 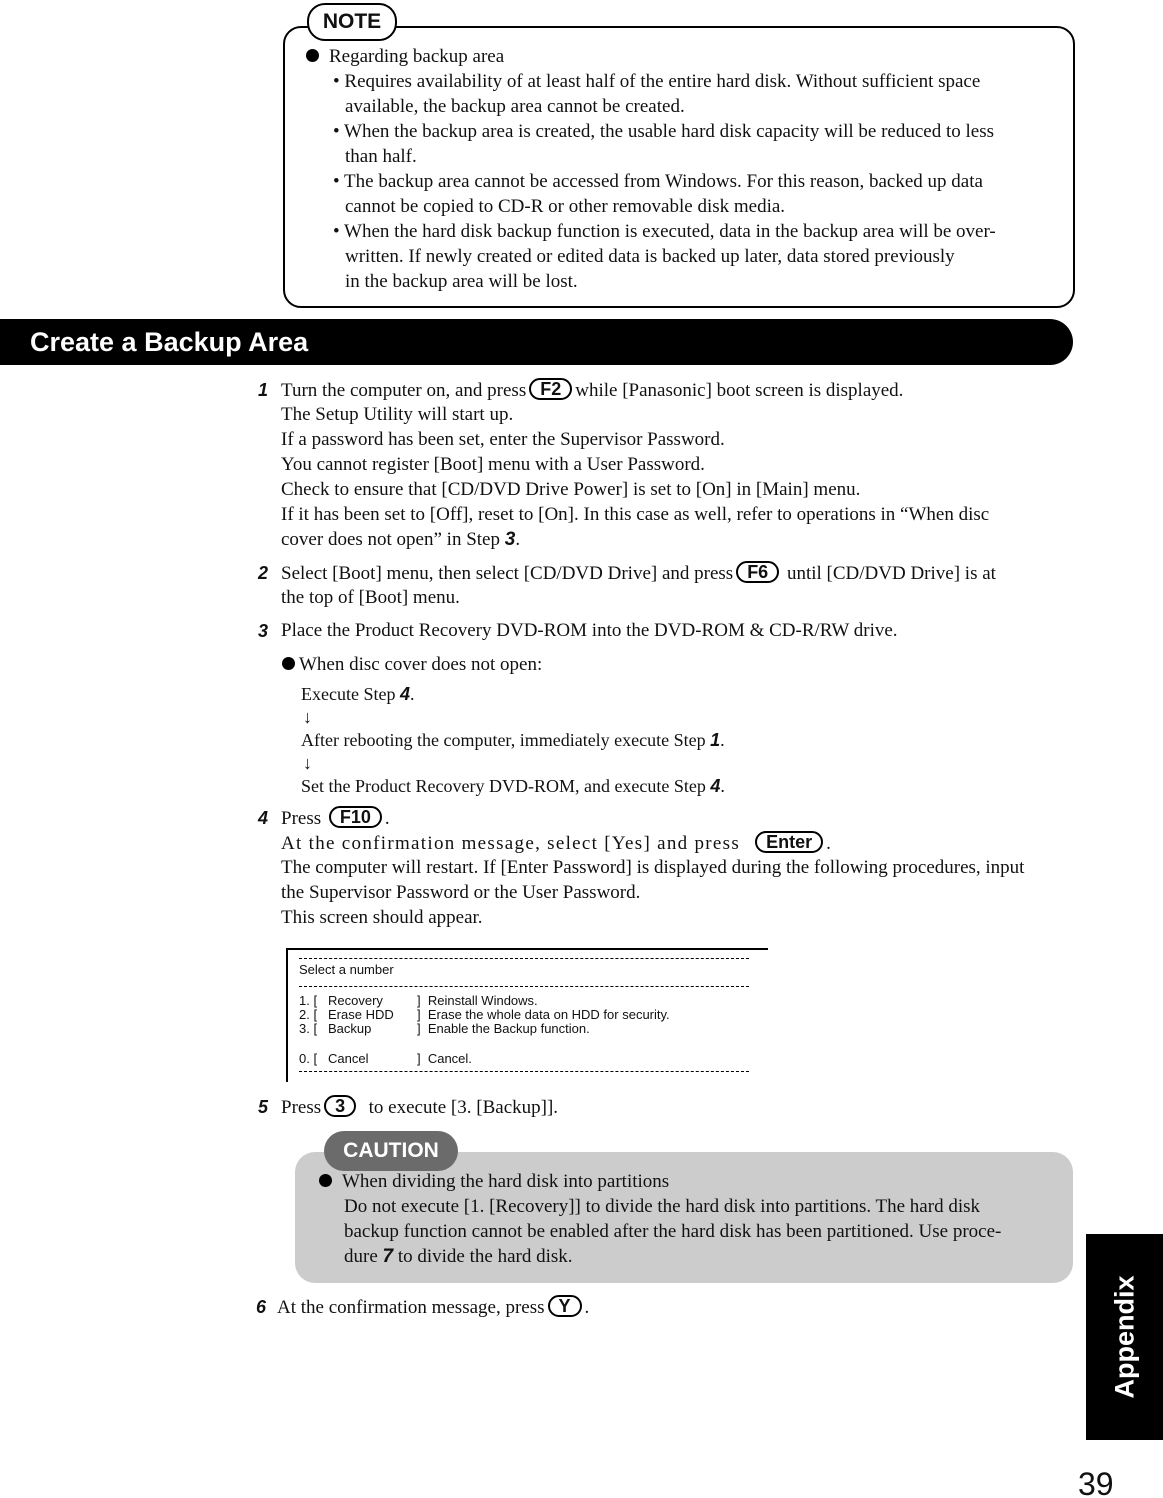 What do you see at coordinates (361, 1014) in the screenshot?
I see `text: Erase HDD` at bounding box center [361, 1014].